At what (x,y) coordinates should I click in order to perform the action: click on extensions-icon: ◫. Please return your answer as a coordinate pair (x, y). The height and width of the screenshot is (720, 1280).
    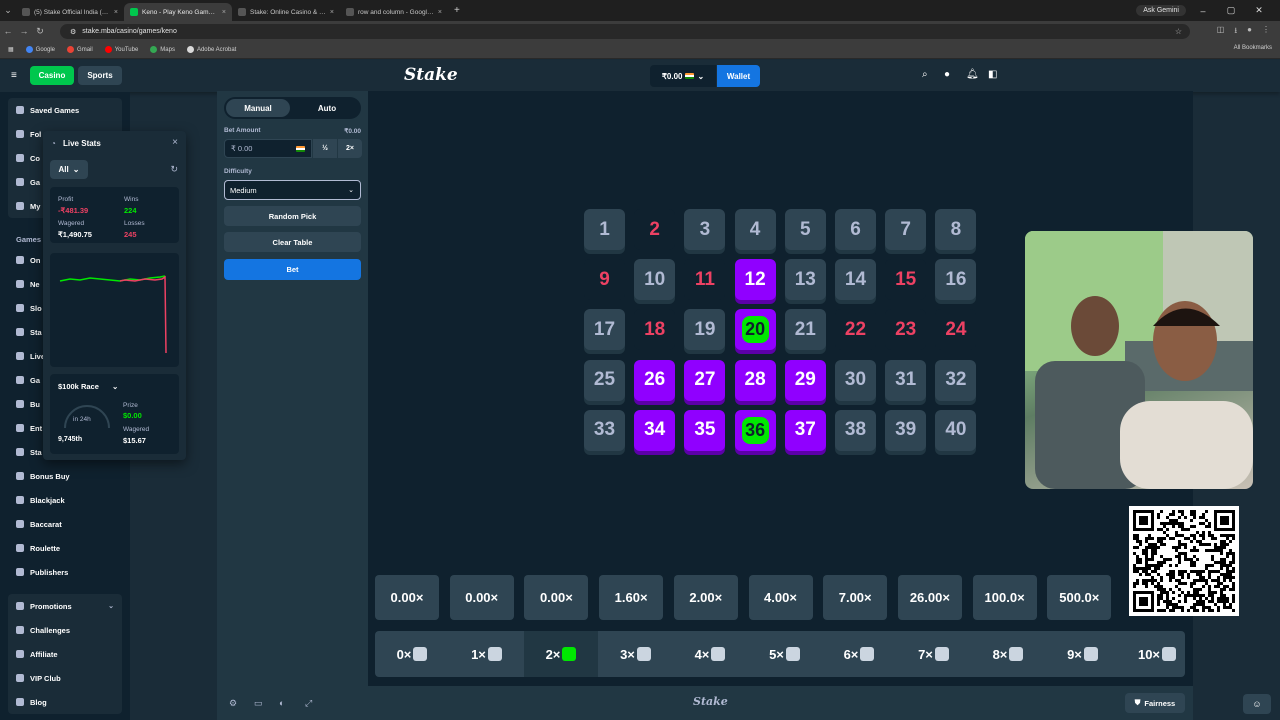
    Looking at the image, I should click on (1221, 32).